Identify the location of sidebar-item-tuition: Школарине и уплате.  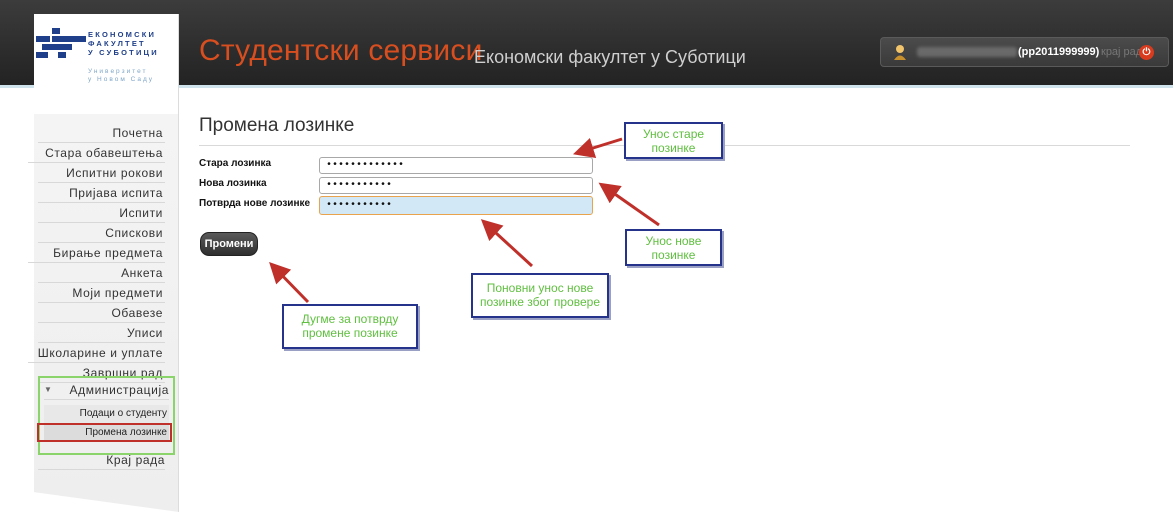
(96, 353).